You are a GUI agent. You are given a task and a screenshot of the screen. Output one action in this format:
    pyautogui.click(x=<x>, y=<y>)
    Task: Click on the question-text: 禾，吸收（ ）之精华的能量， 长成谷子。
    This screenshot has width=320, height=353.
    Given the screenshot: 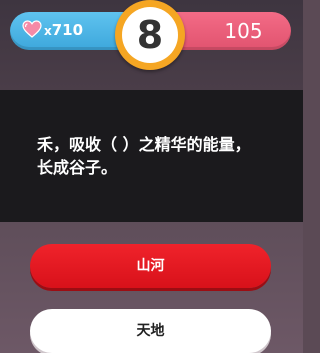 What is the action you would take?
    pyautogui.click(x=157, y=156)
    